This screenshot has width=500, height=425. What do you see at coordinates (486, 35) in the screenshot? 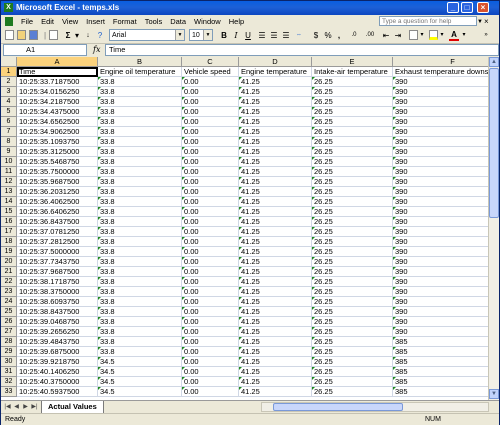
I see `toolbar-options-icon: »` at bounding box center [486, 35].